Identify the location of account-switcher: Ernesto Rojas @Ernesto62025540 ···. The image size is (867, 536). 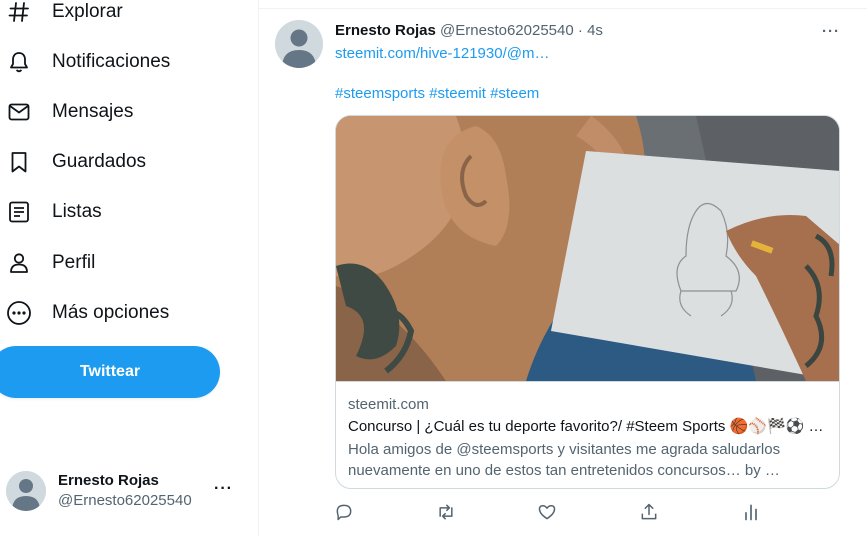
(129, 491).